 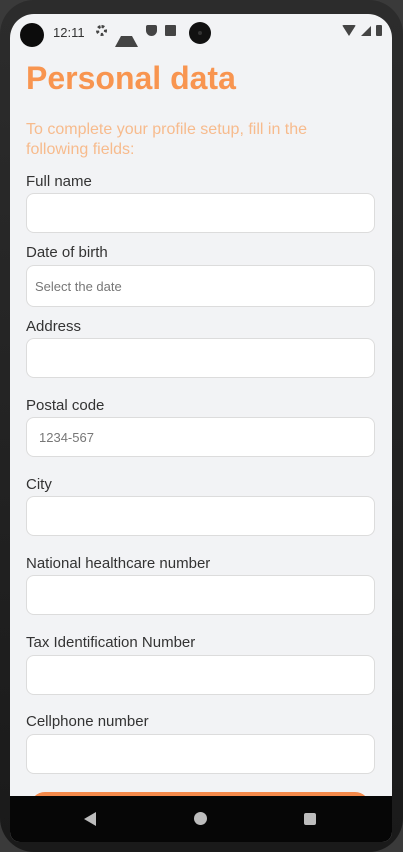 I want to click on tax-id-label: Tax Identification Number, so click(x=111, y=642).